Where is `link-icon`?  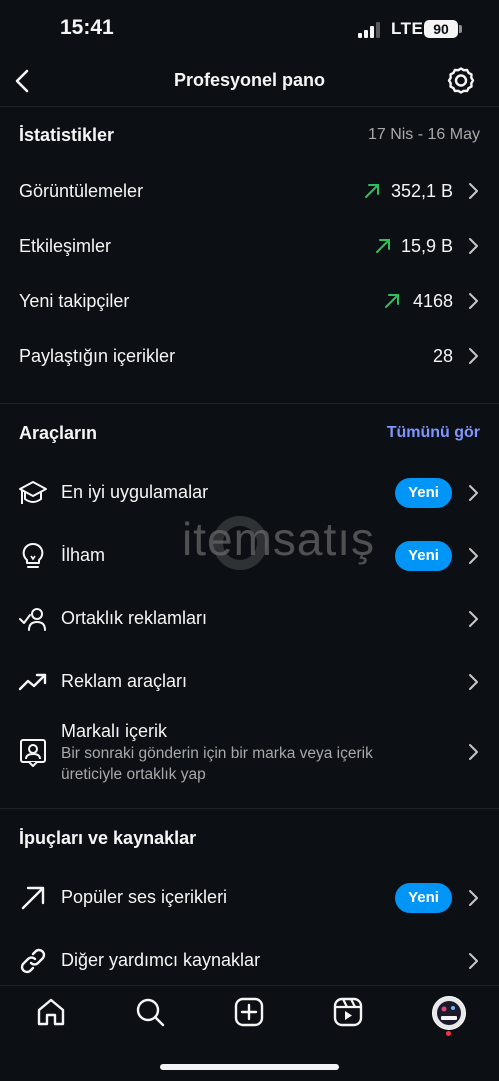 link-icon is located at coordinates (33, 961).